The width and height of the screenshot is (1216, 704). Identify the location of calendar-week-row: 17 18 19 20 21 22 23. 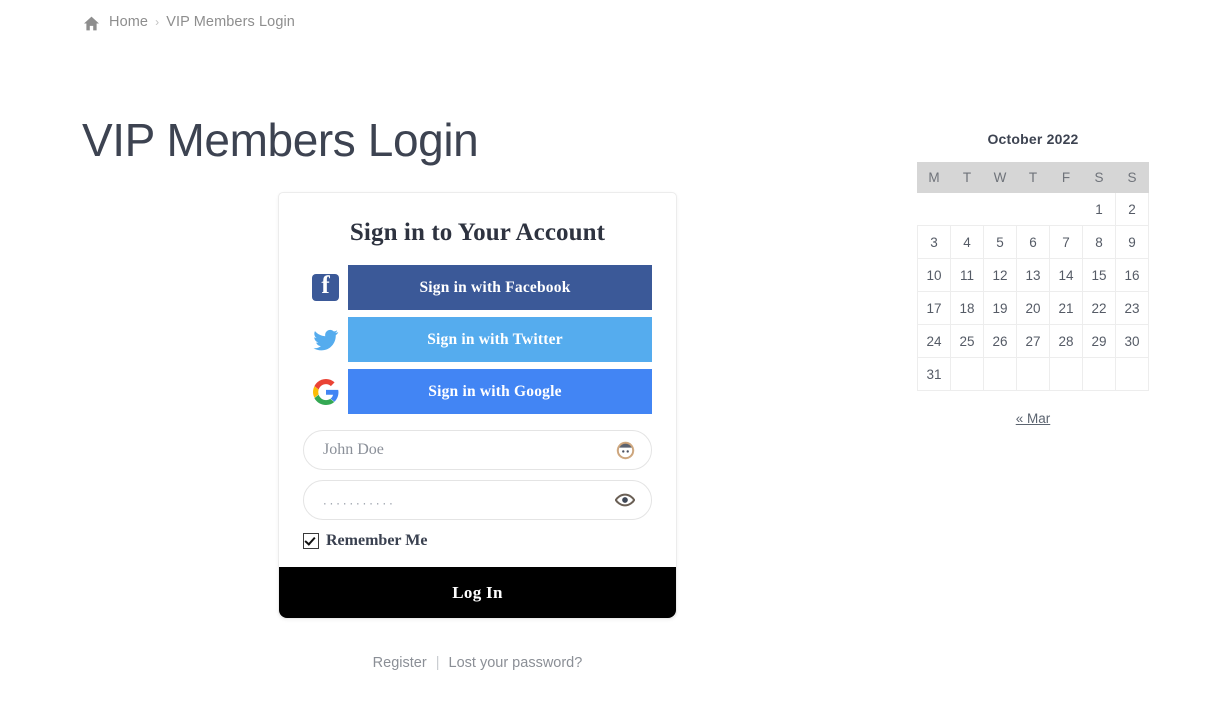
(1033, 308).